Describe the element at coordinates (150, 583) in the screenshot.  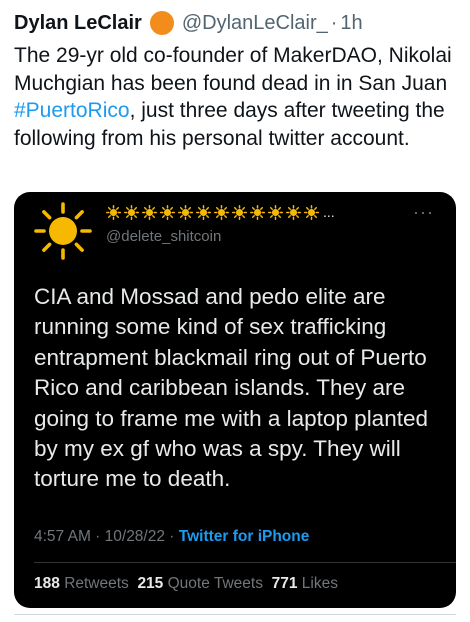
I see `quote-tweets-count: 215` at that location.